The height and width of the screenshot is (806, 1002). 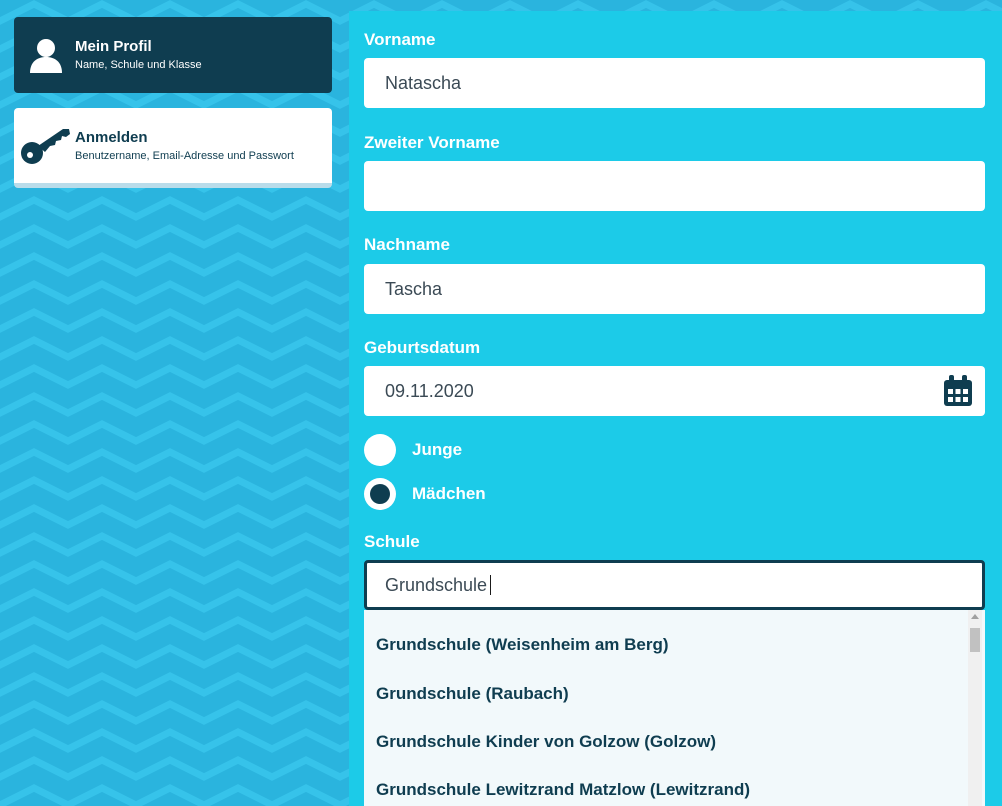 I want to click on gender-option-maedchen: Mädchen, so click(x=425, y=494).